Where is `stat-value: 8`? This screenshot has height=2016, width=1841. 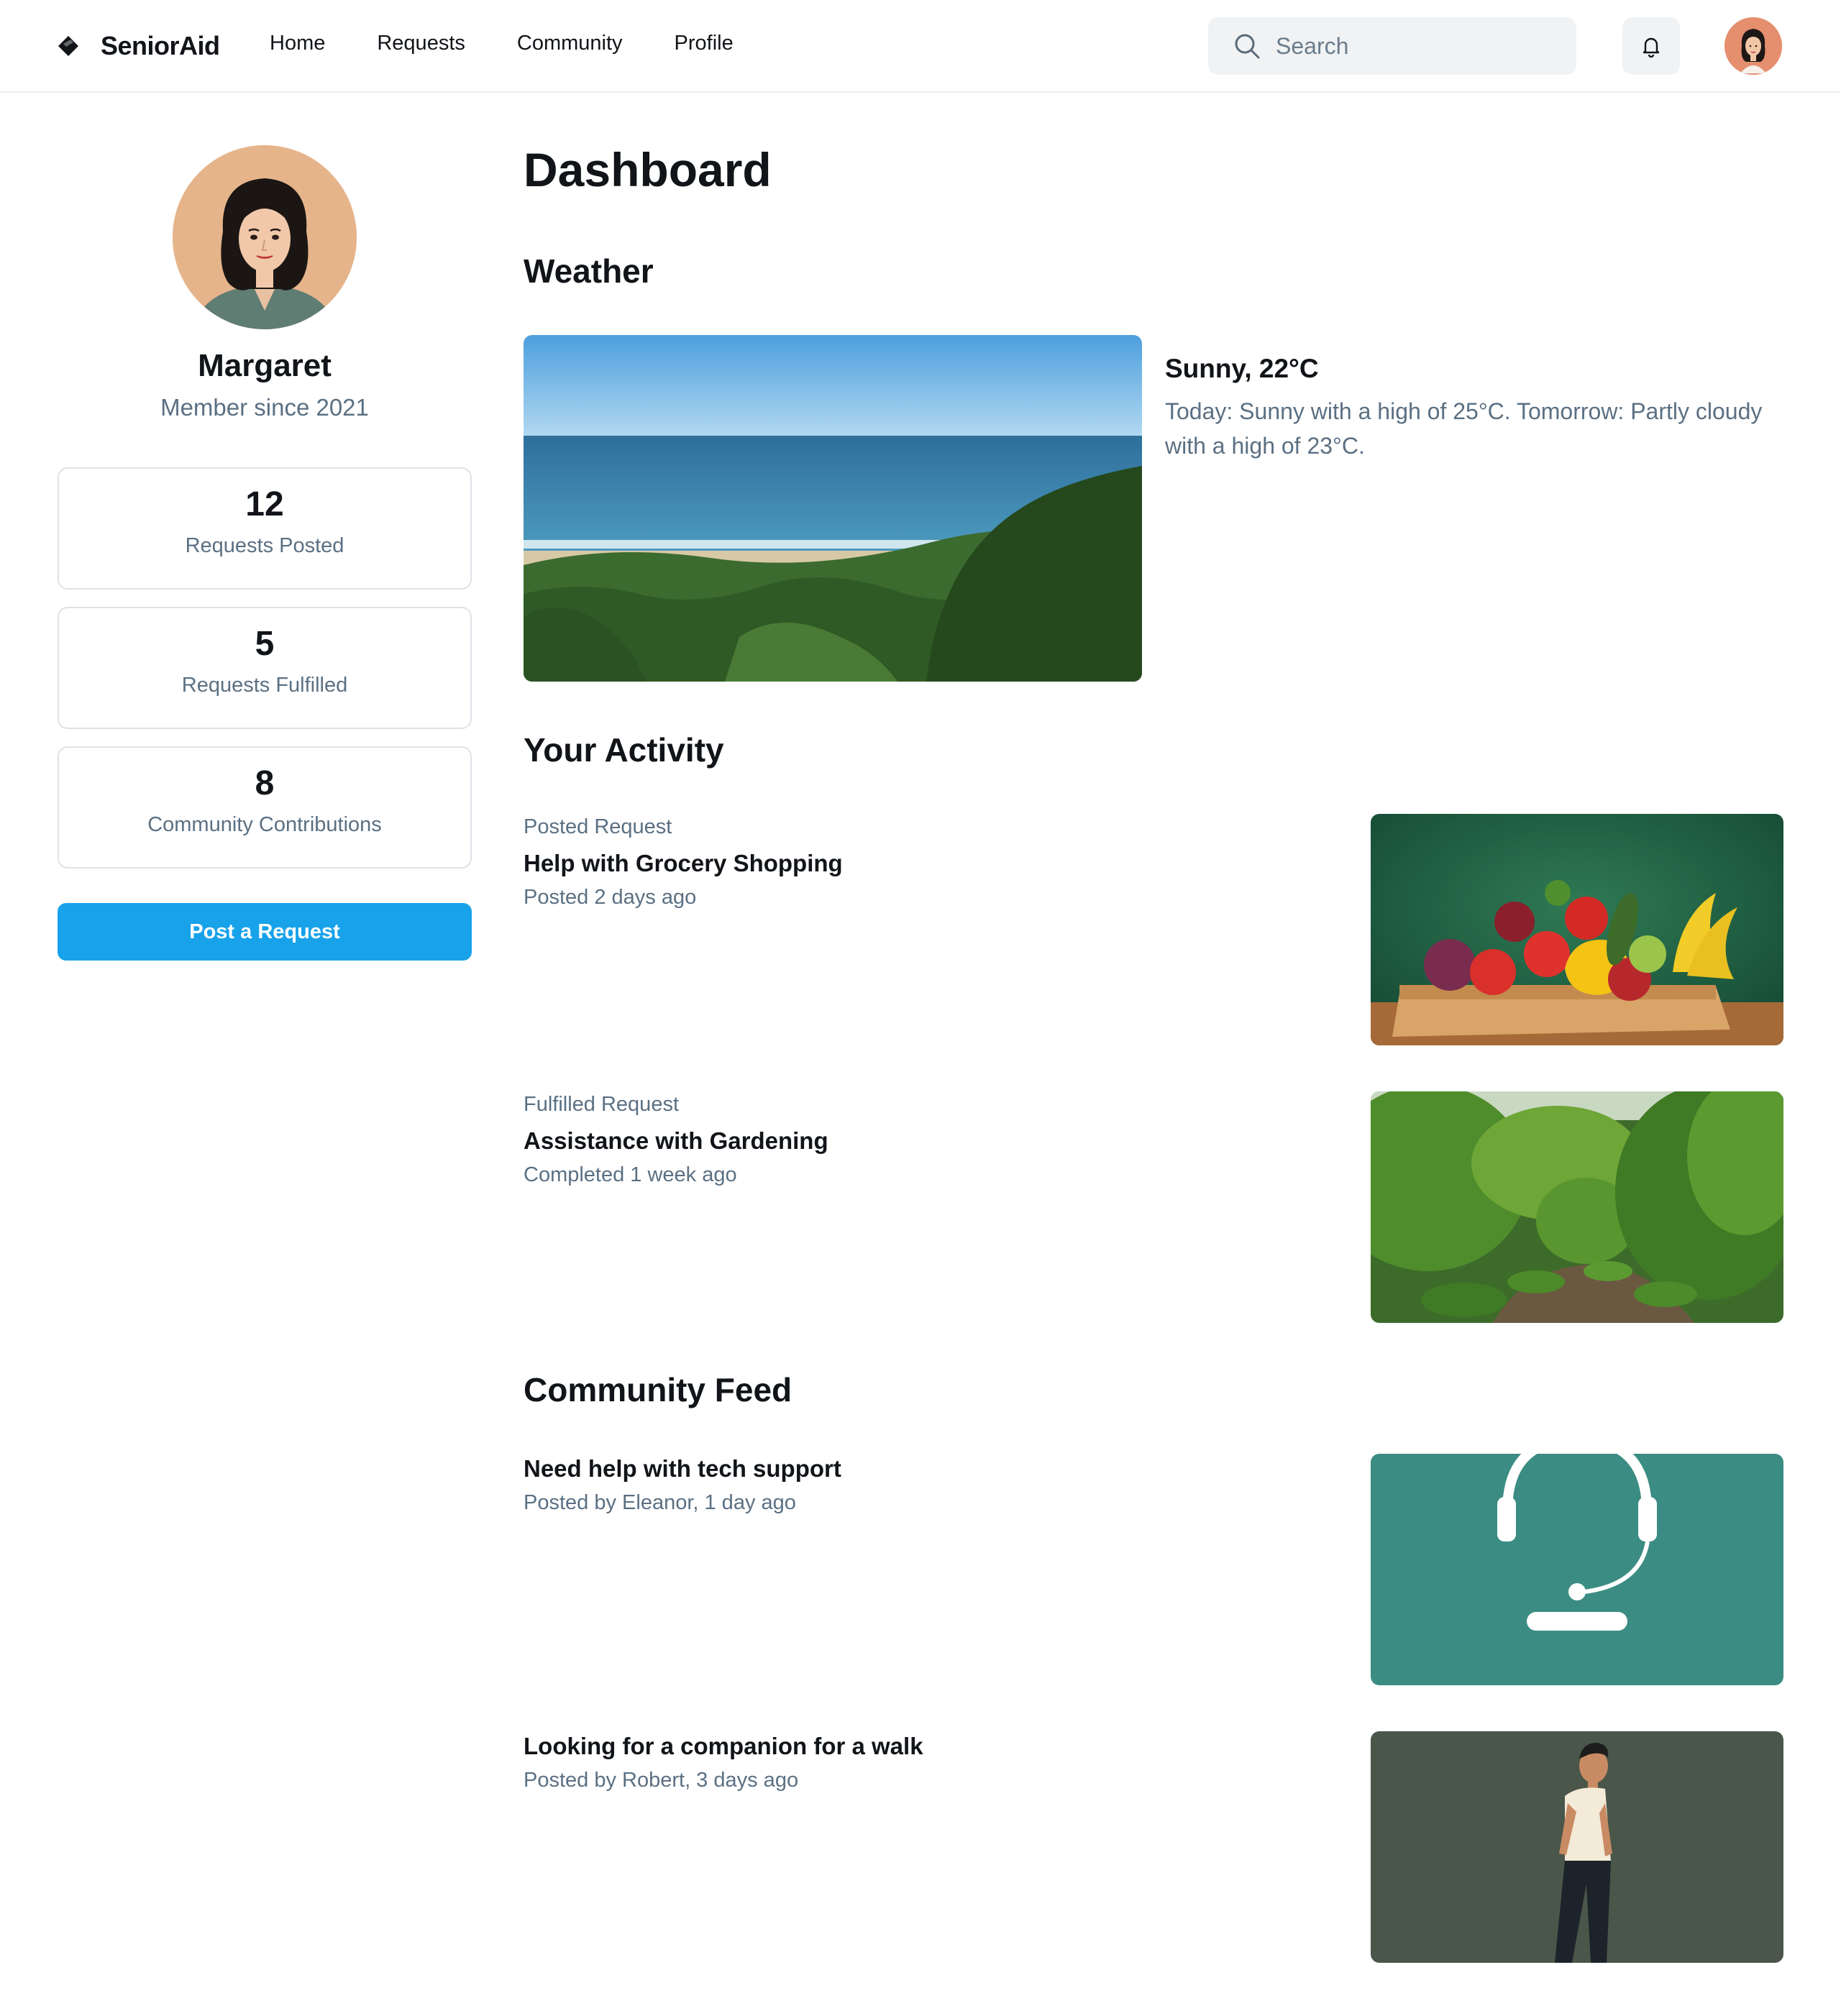
stat-value: 8 is located at coordinates (265, 783).